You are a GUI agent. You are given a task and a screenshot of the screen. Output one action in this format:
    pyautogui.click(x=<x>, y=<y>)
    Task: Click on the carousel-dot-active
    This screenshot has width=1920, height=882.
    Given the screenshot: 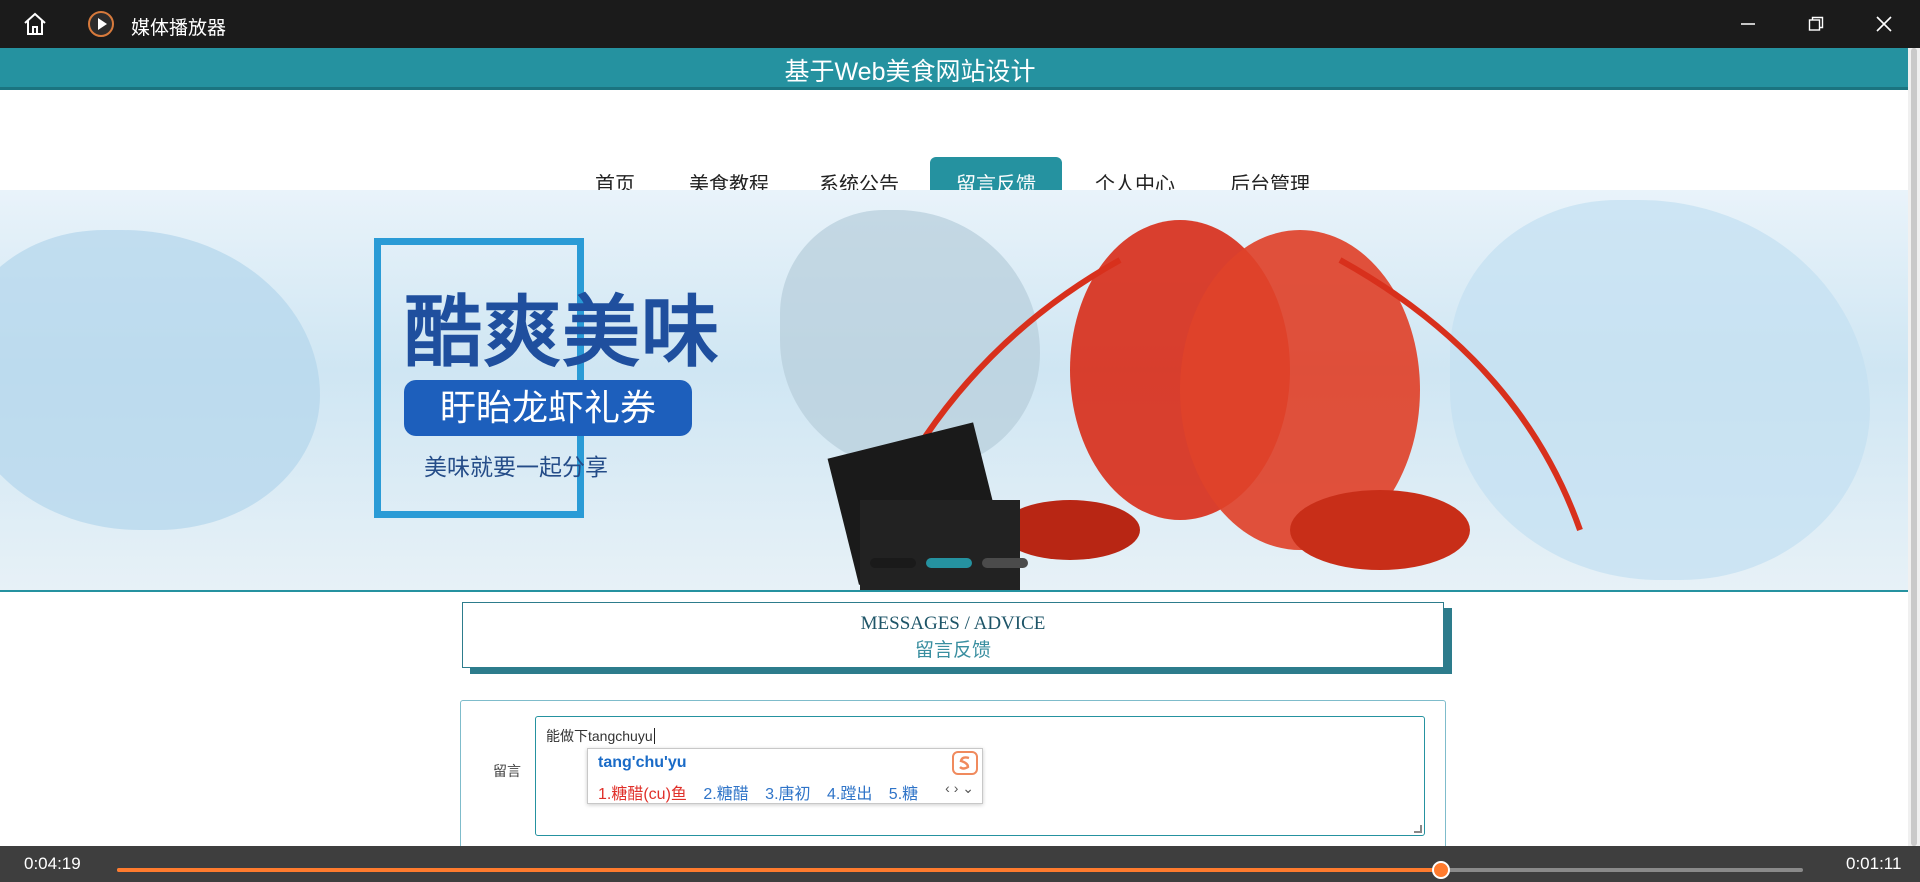 What is the action you would take?
    pyautogui.click(x=949, y=563)
    